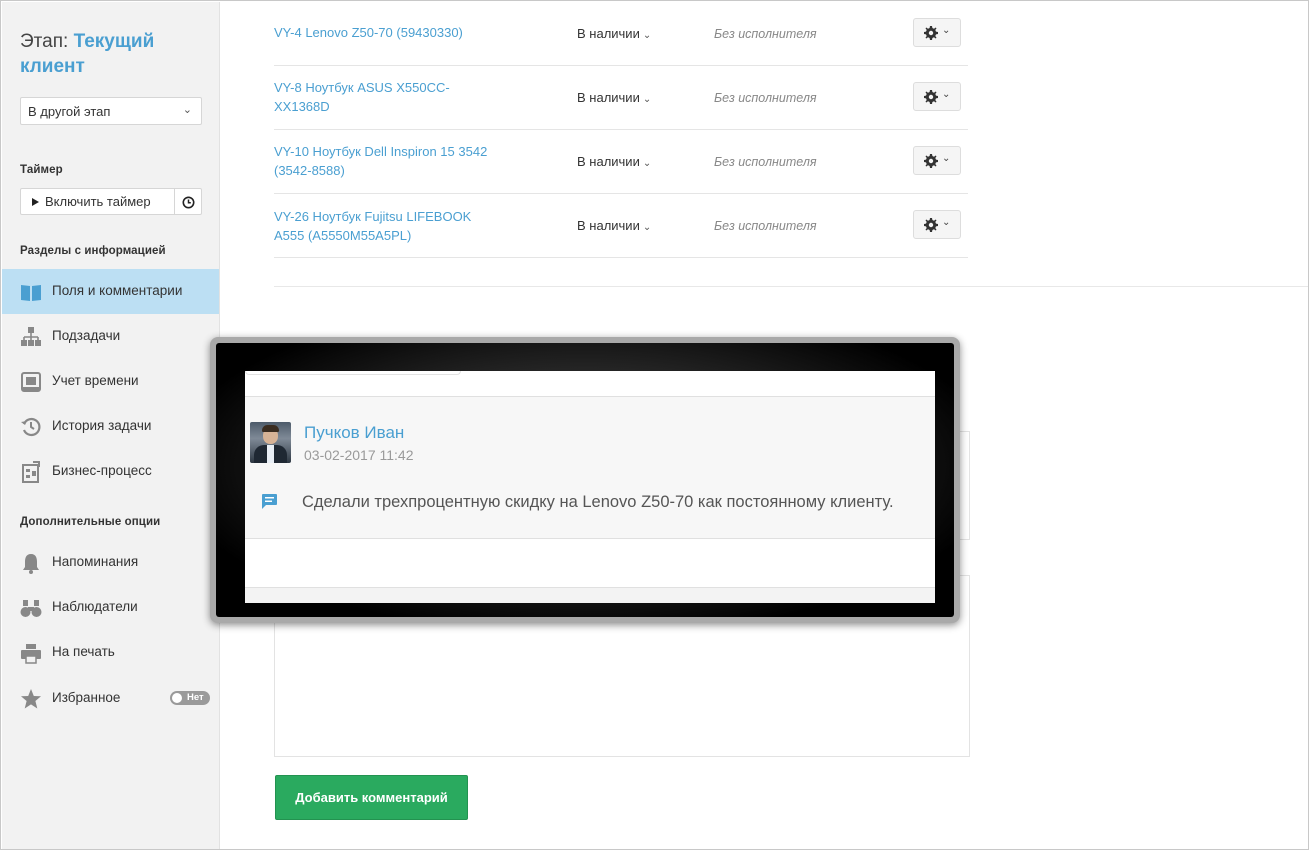  Describe the element at coordinates (102, 425) in the screenshot. I see `nav-item-label: История задачи` at that location.